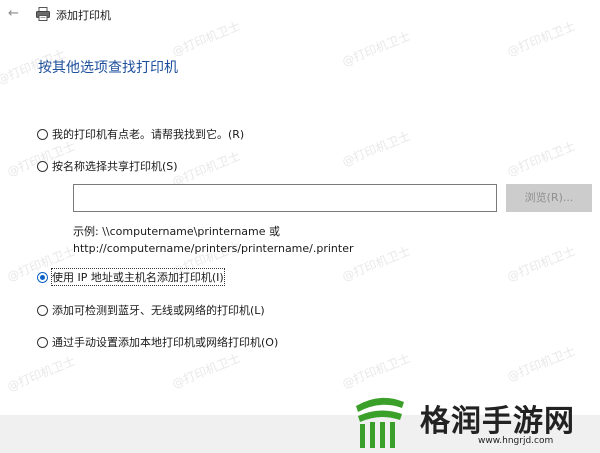 This screenshot has height=453, width=600. I want to click on option-bluetooth-wireless-network: 添加可检测到蓝牙、无线或网络的打印机(L), so click(151, 310).